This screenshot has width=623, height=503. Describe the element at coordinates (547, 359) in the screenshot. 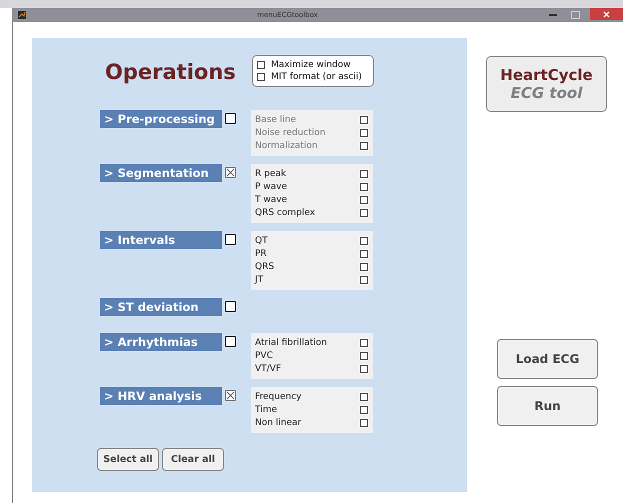

I see `action-button: Load ECG` at that location.